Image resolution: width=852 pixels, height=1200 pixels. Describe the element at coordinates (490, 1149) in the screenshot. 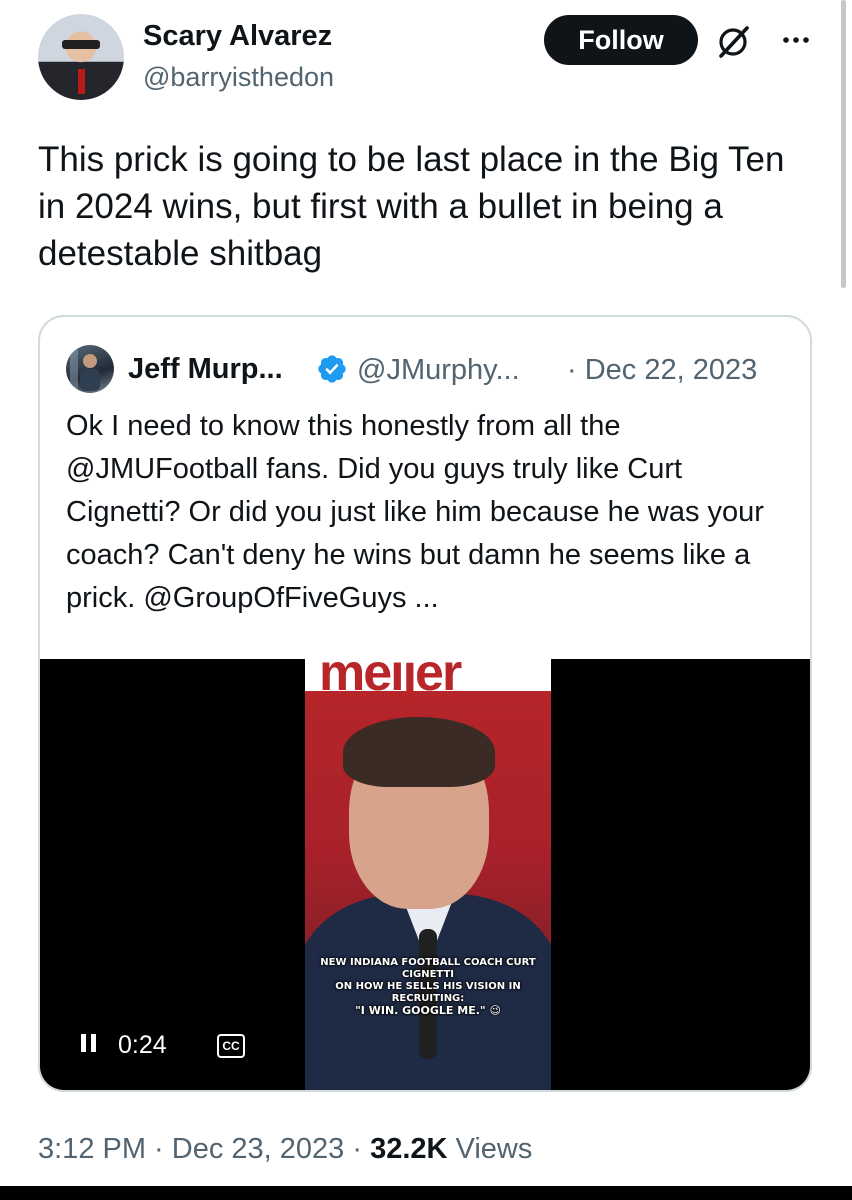

I see `views-label: Views` at that location.